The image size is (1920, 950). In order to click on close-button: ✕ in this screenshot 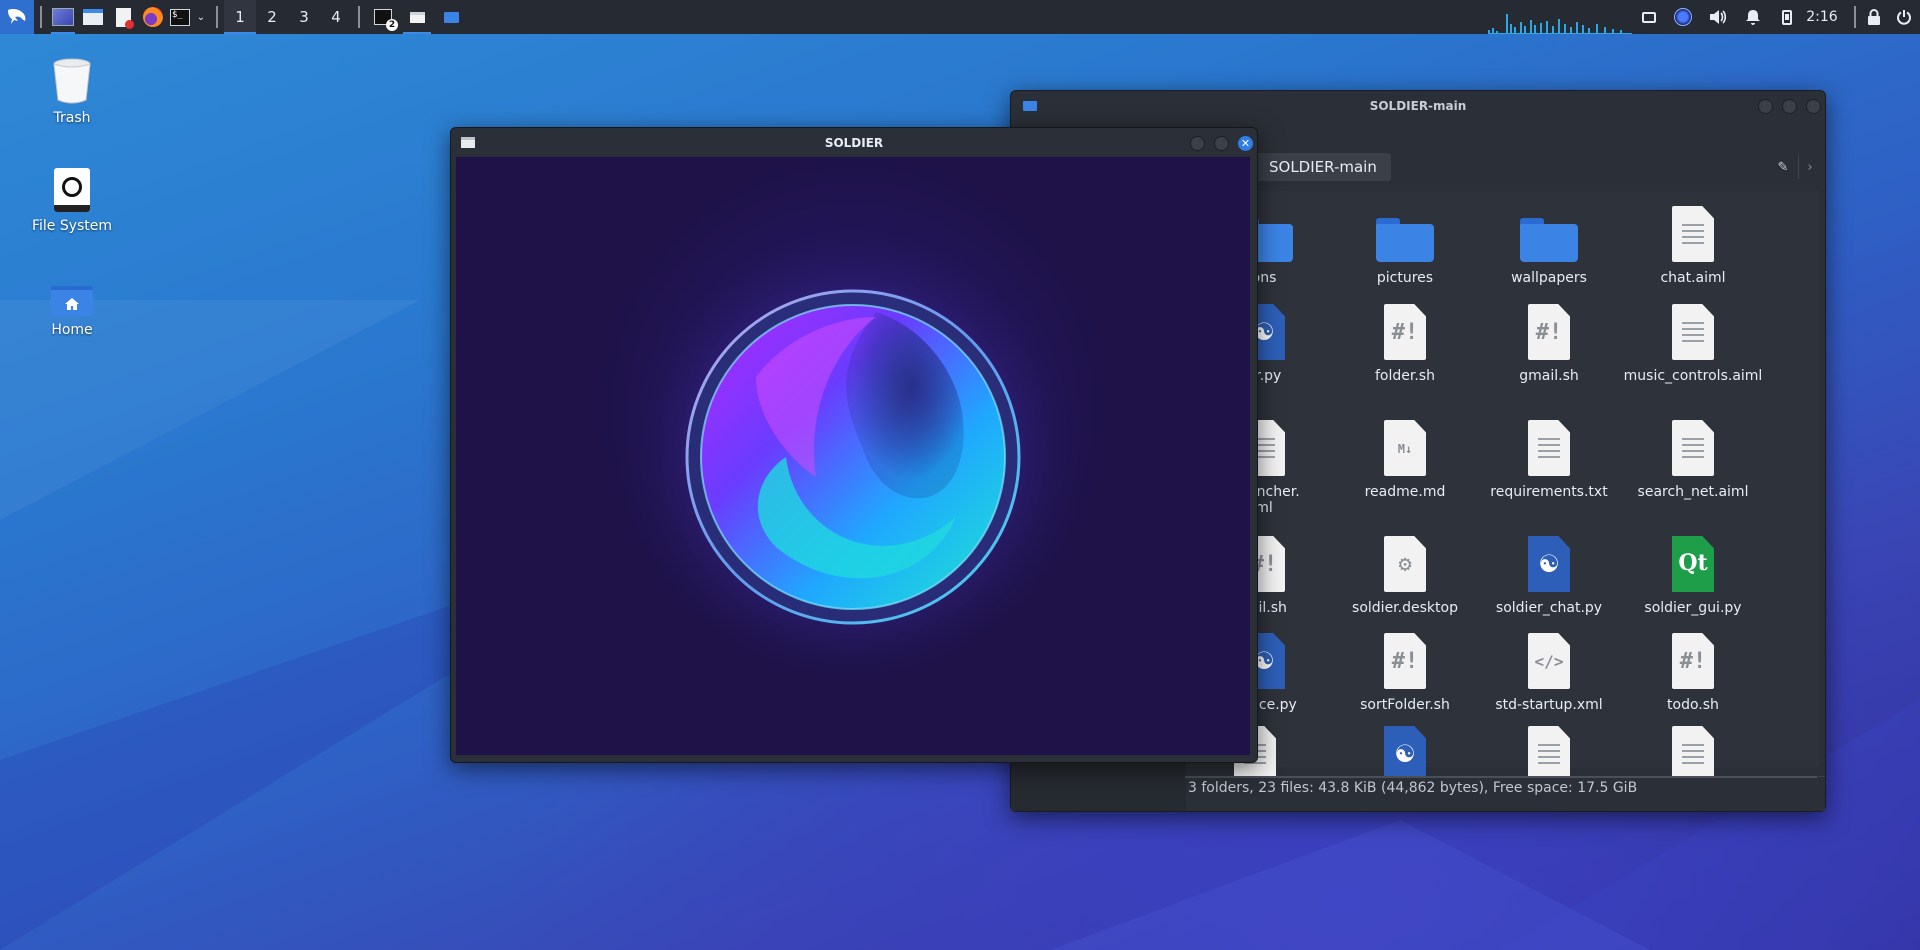, I will do `click(1245, 143)`.